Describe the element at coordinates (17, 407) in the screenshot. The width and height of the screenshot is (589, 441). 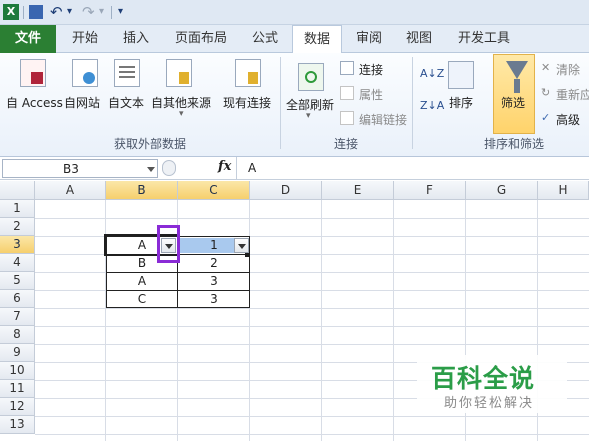
I see `row-header-12: 12` at that location.